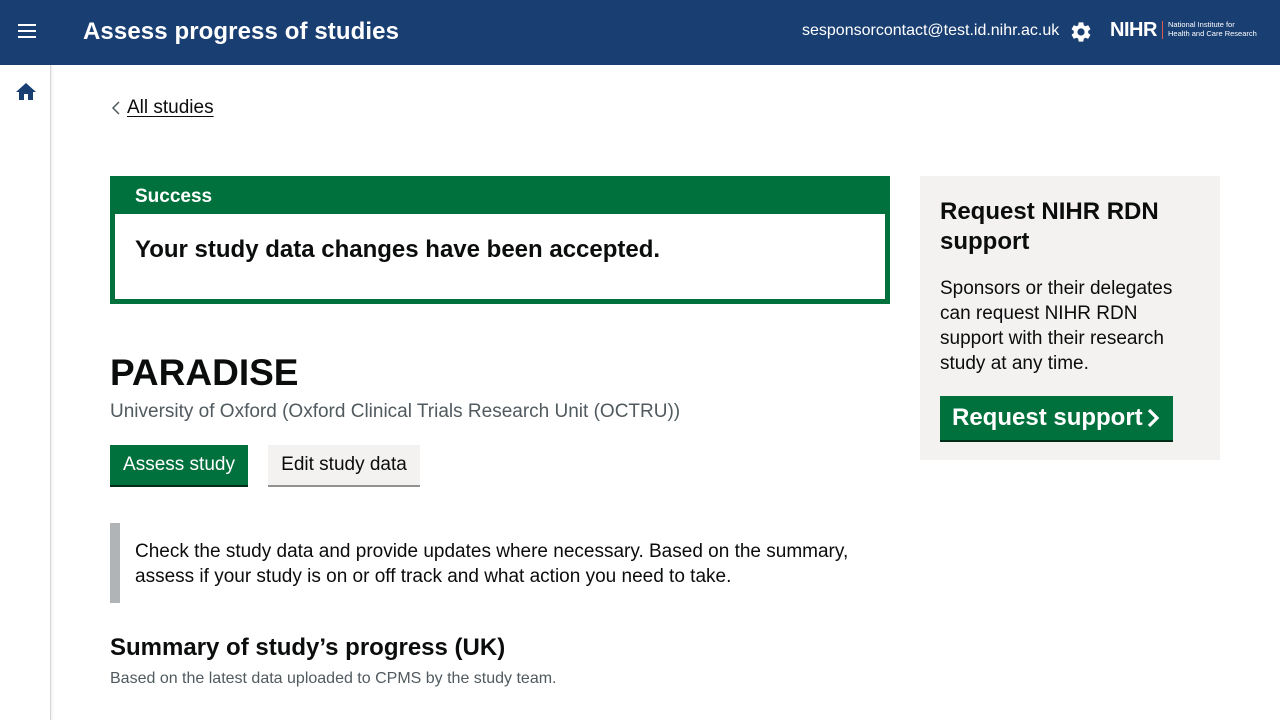 The image size is (1280, 720). Describe the element at coordinates (344, 465) in the screenshot. I see `edit-study-data-button: Edit study data` at that location.